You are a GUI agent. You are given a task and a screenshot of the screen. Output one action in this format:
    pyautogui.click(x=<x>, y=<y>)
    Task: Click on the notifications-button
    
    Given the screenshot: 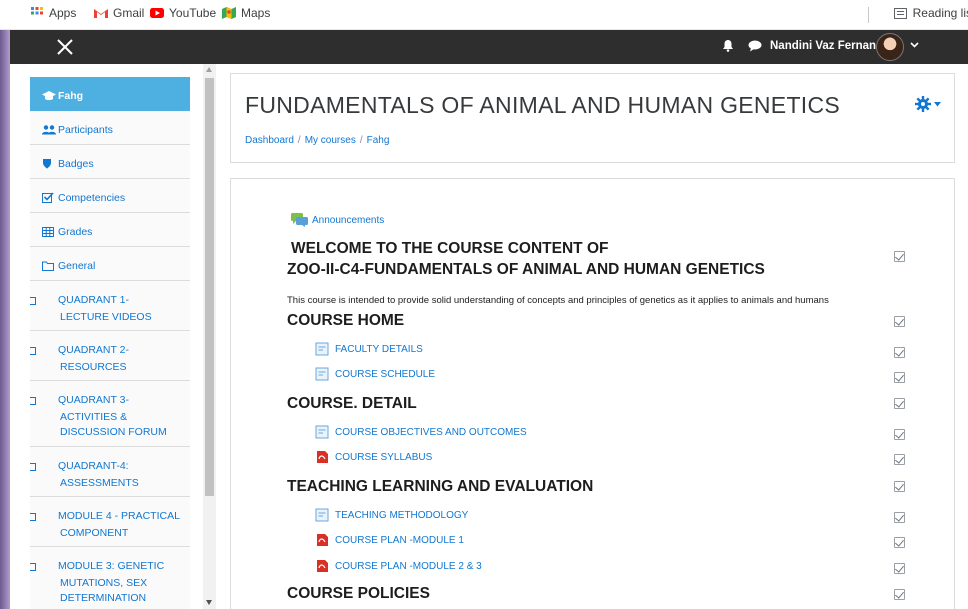 What is the action you would take?
    pyautogui.click(x=728, y=48)
    